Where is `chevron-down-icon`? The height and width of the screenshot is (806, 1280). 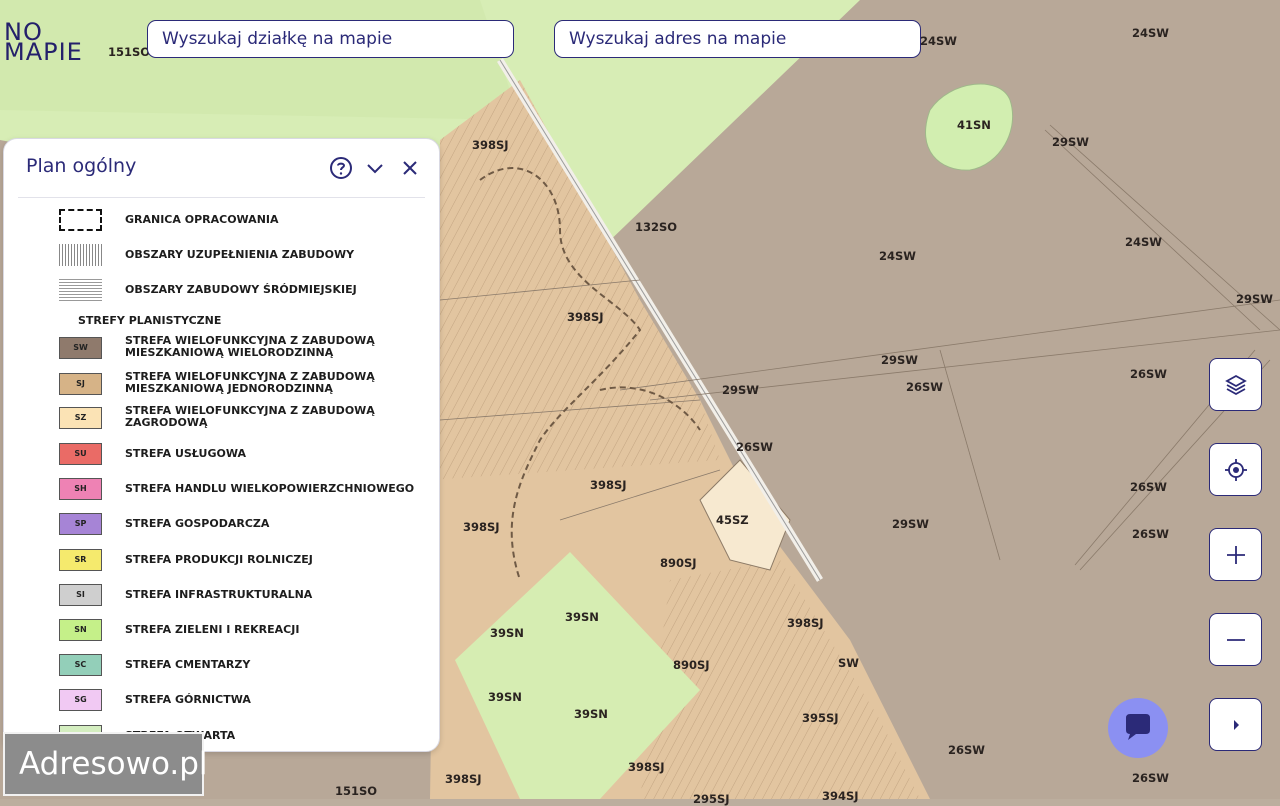 chevron-down-icon is located at coordinates (375, 168).